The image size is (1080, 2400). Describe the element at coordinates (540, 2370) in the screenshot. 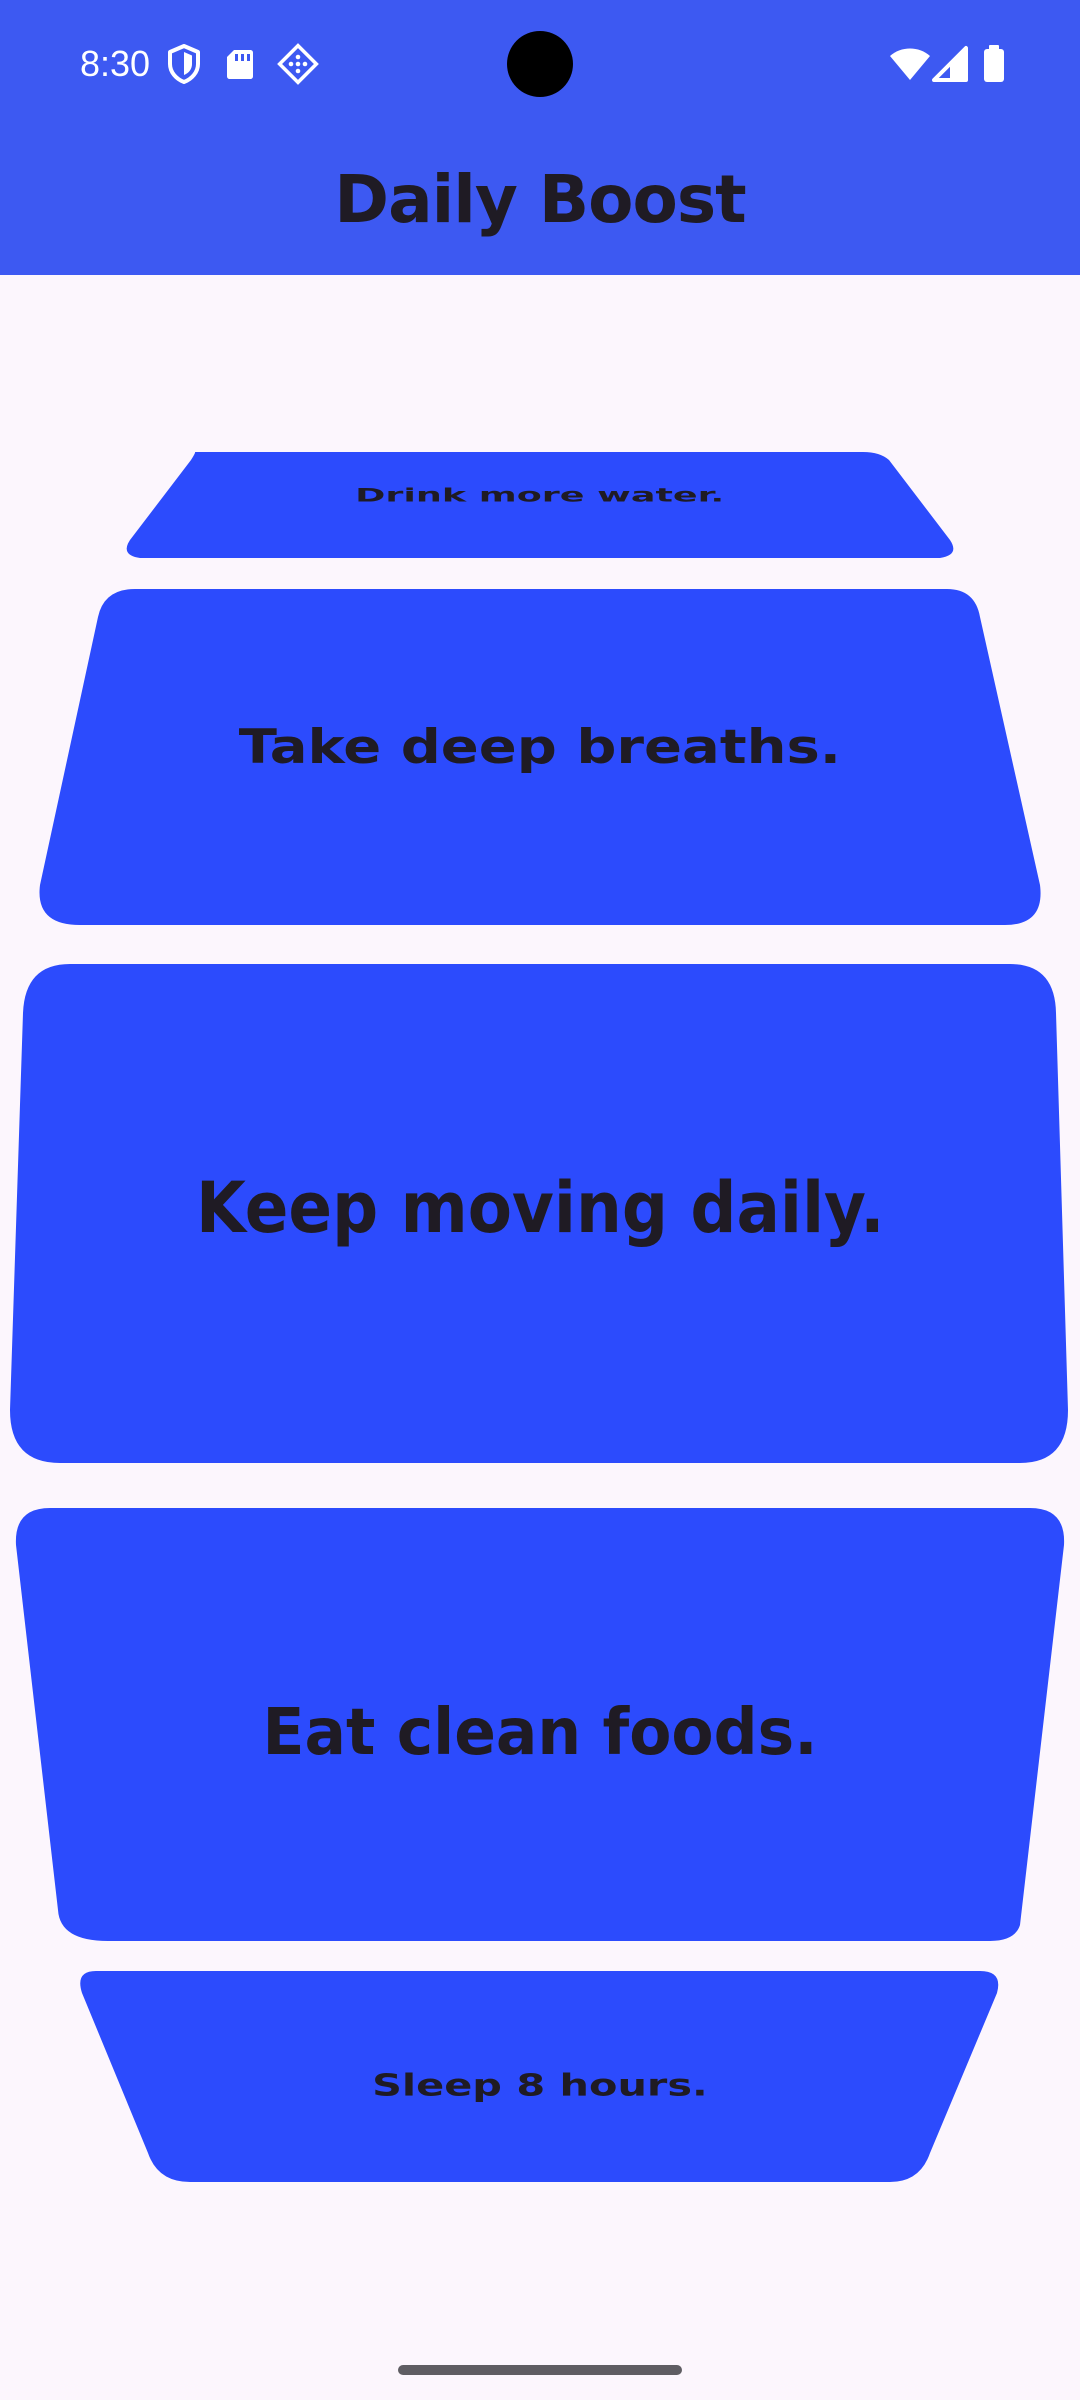

I see `home-indicator` at that location.